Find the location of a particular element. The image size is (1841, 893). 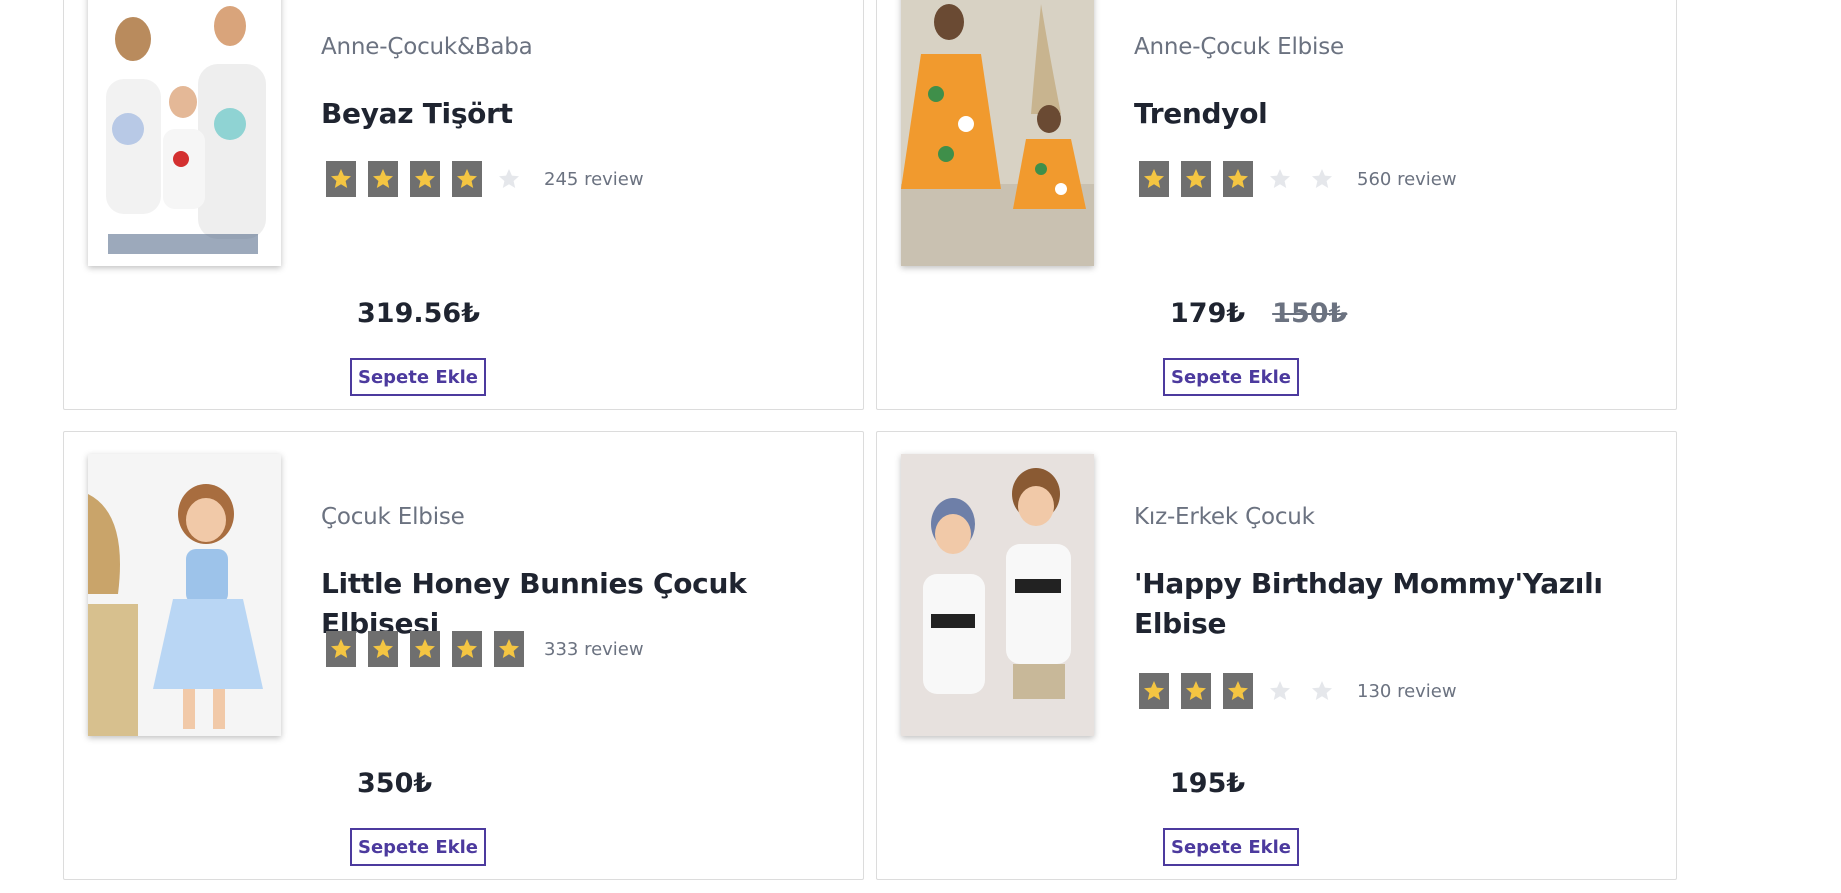

product-price: 350₺ is located at coordinates (395, 783).